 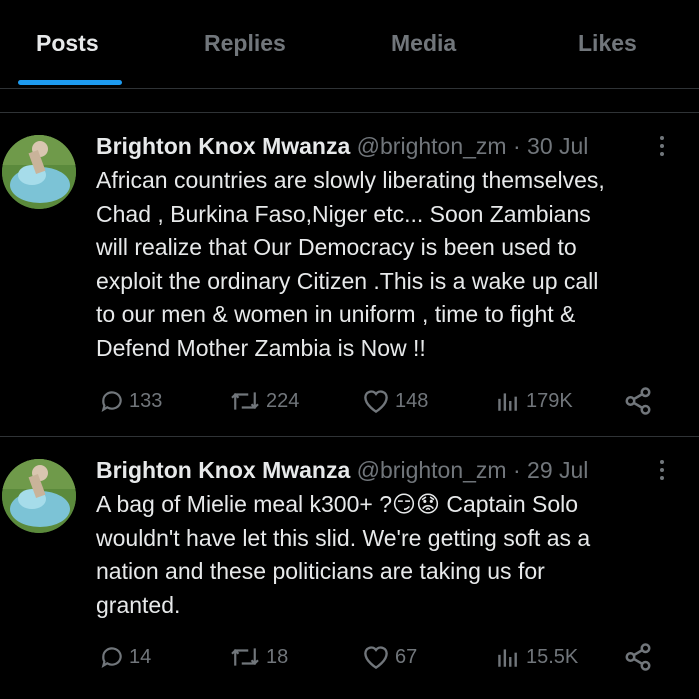 What do you see at coordinates (423, 43) in the screenshot?
I see `tab-media: Media` at bounding box center [423, 43].